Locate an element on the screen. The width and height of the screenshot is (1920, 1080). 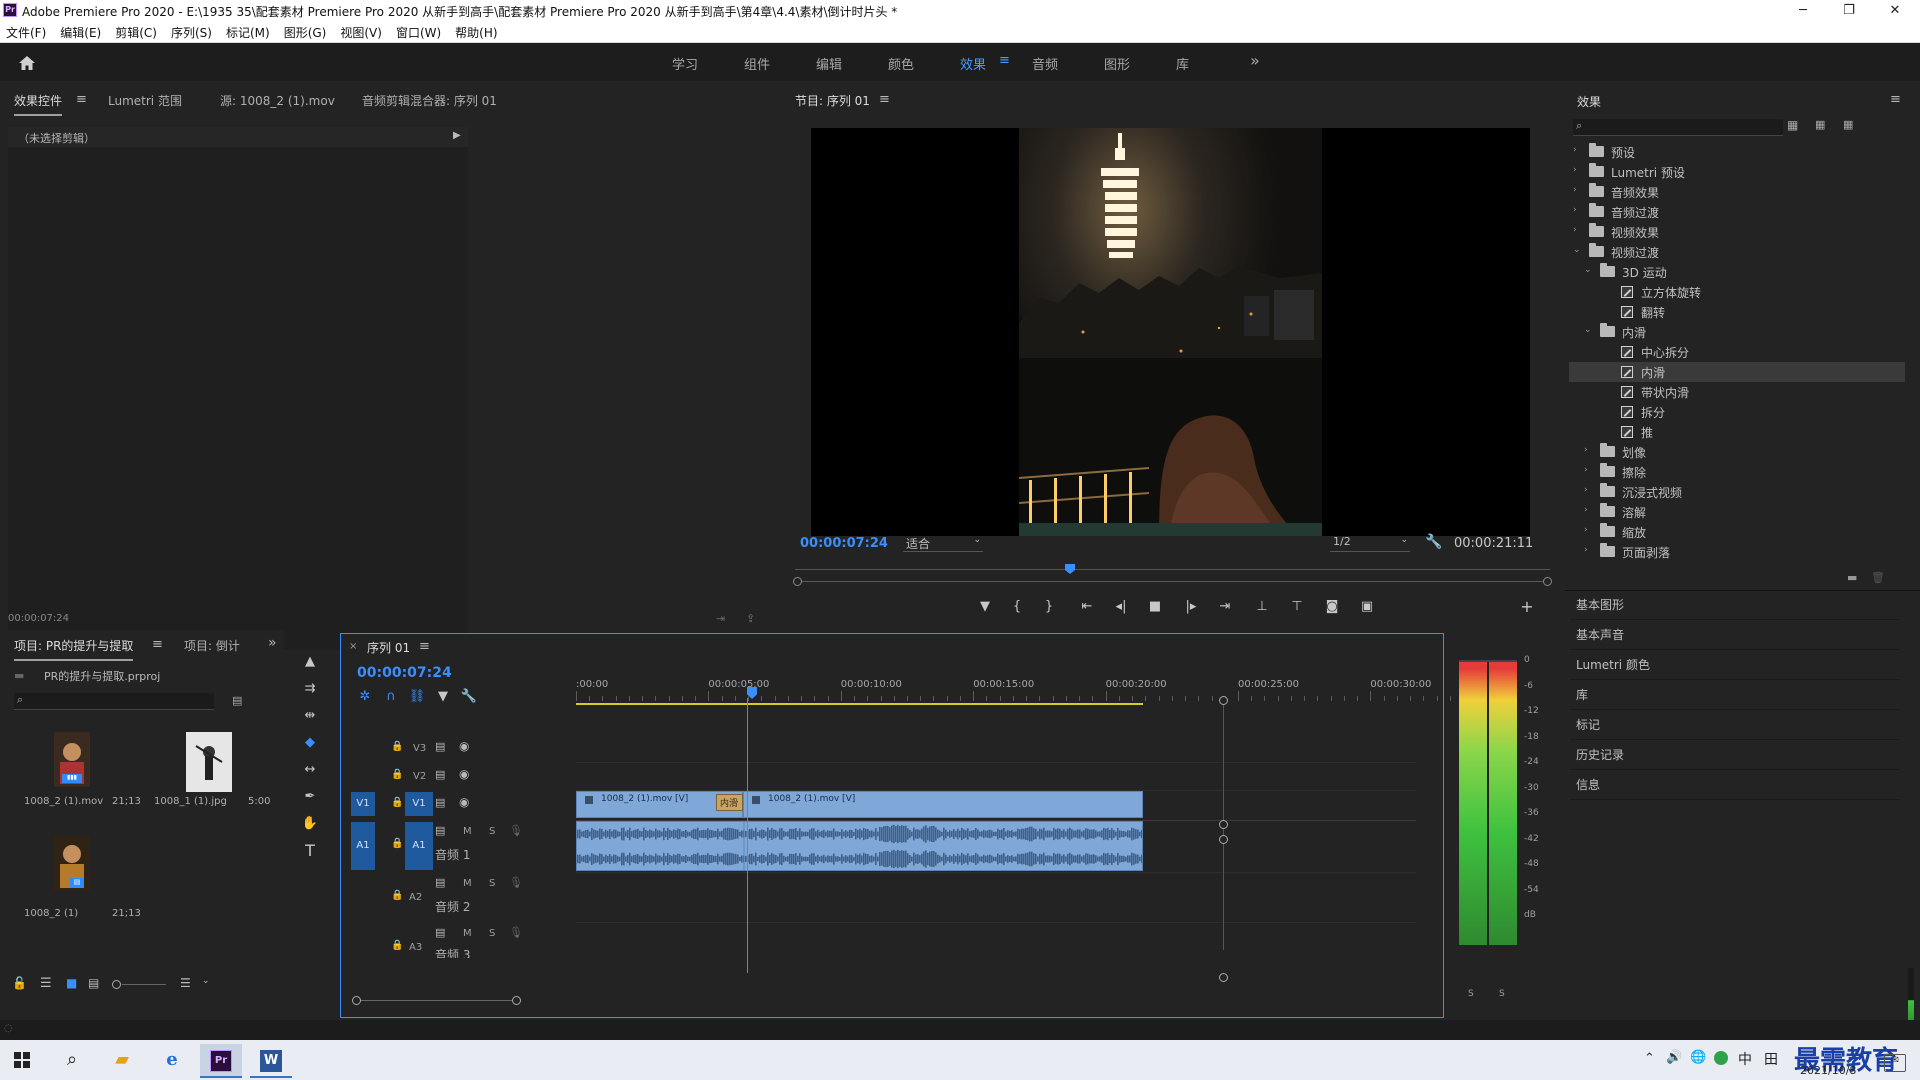
panel-markers: 标记 is located at coordinates (1735, 725).